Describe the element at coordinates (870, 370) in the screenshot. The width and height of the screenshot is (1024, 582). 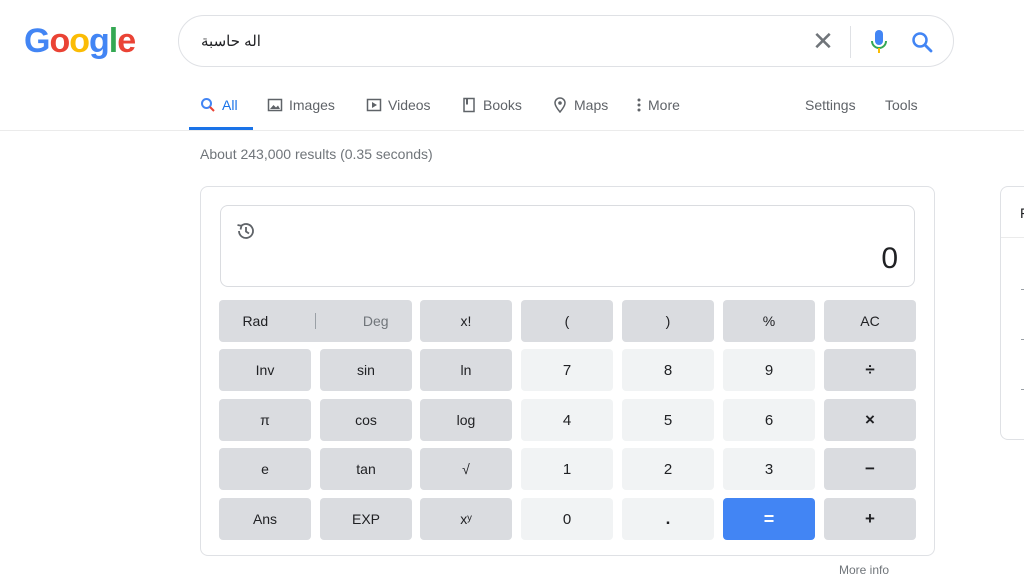
I see `divide-button: ÷` at that location.